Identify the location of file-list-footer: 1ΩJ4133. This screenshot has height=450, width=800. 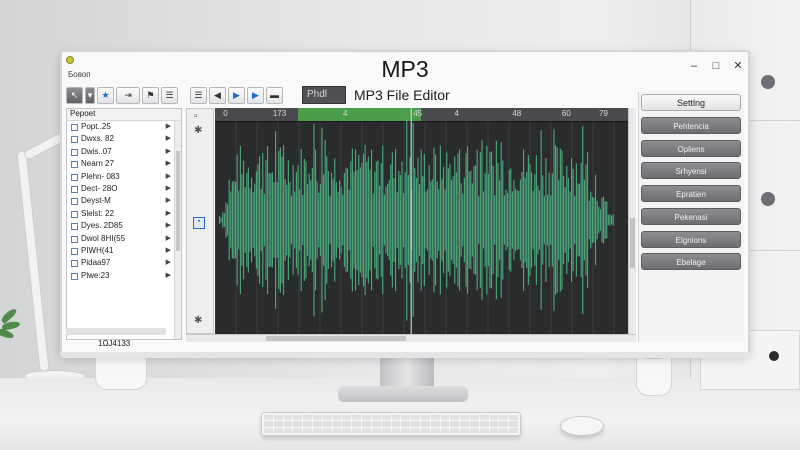
(114, 343).